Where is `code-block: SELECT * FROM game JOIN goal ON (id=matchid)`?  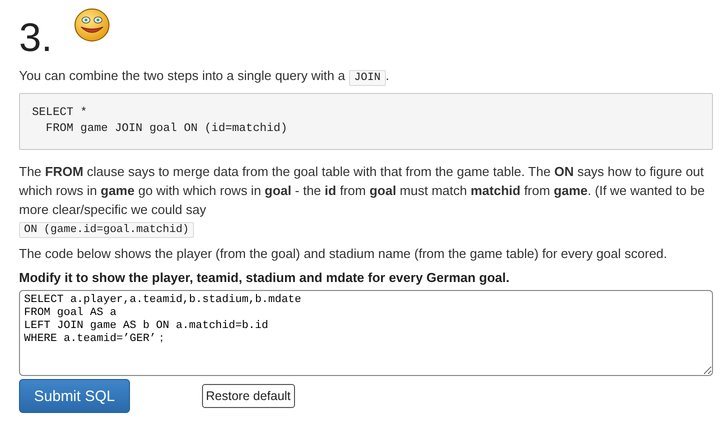 code-block: SELECT * FROM game JOIN goal ON (id=matchid) is located at coordinates (366, 121).